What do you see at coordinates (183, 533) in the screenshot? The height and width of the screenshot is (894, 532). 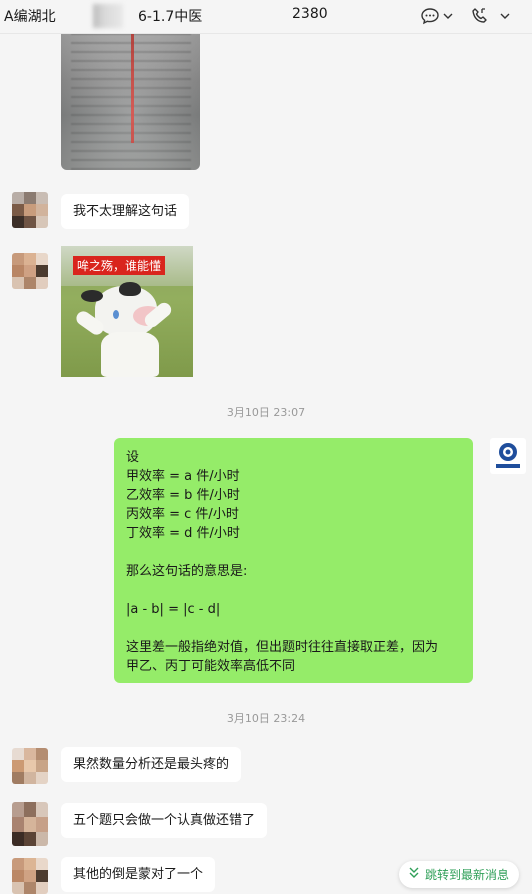 I see `reply-line: 丁效率 = d 件/小时` at bounding box center [183, 533].